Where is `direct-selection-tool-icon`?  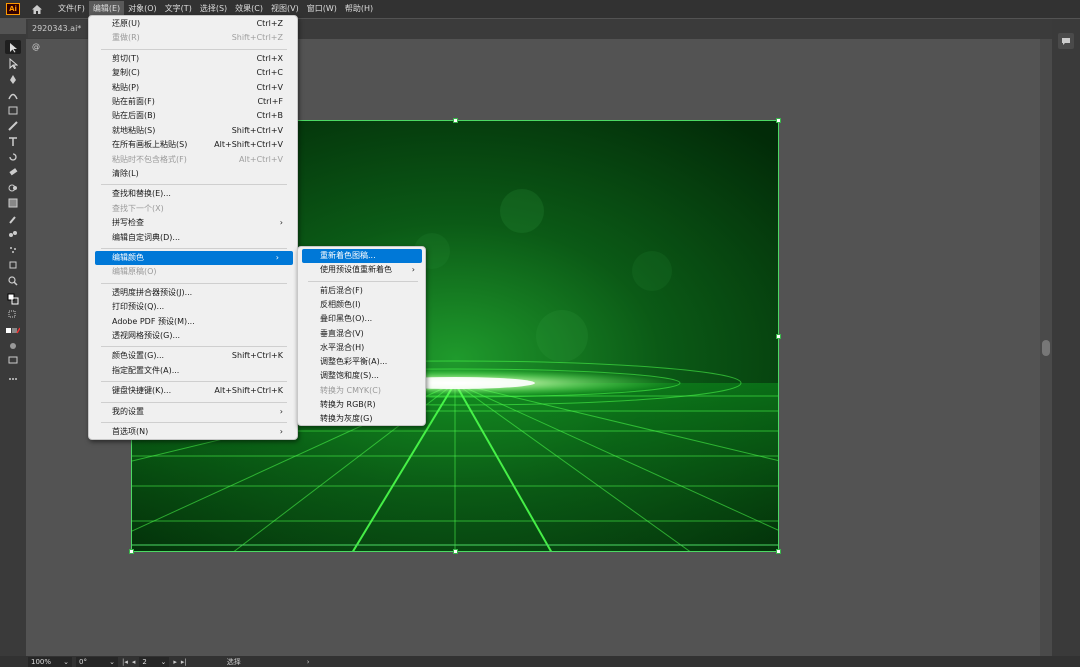
direct-selection-tool-icon is located at coordinates (13, 63).